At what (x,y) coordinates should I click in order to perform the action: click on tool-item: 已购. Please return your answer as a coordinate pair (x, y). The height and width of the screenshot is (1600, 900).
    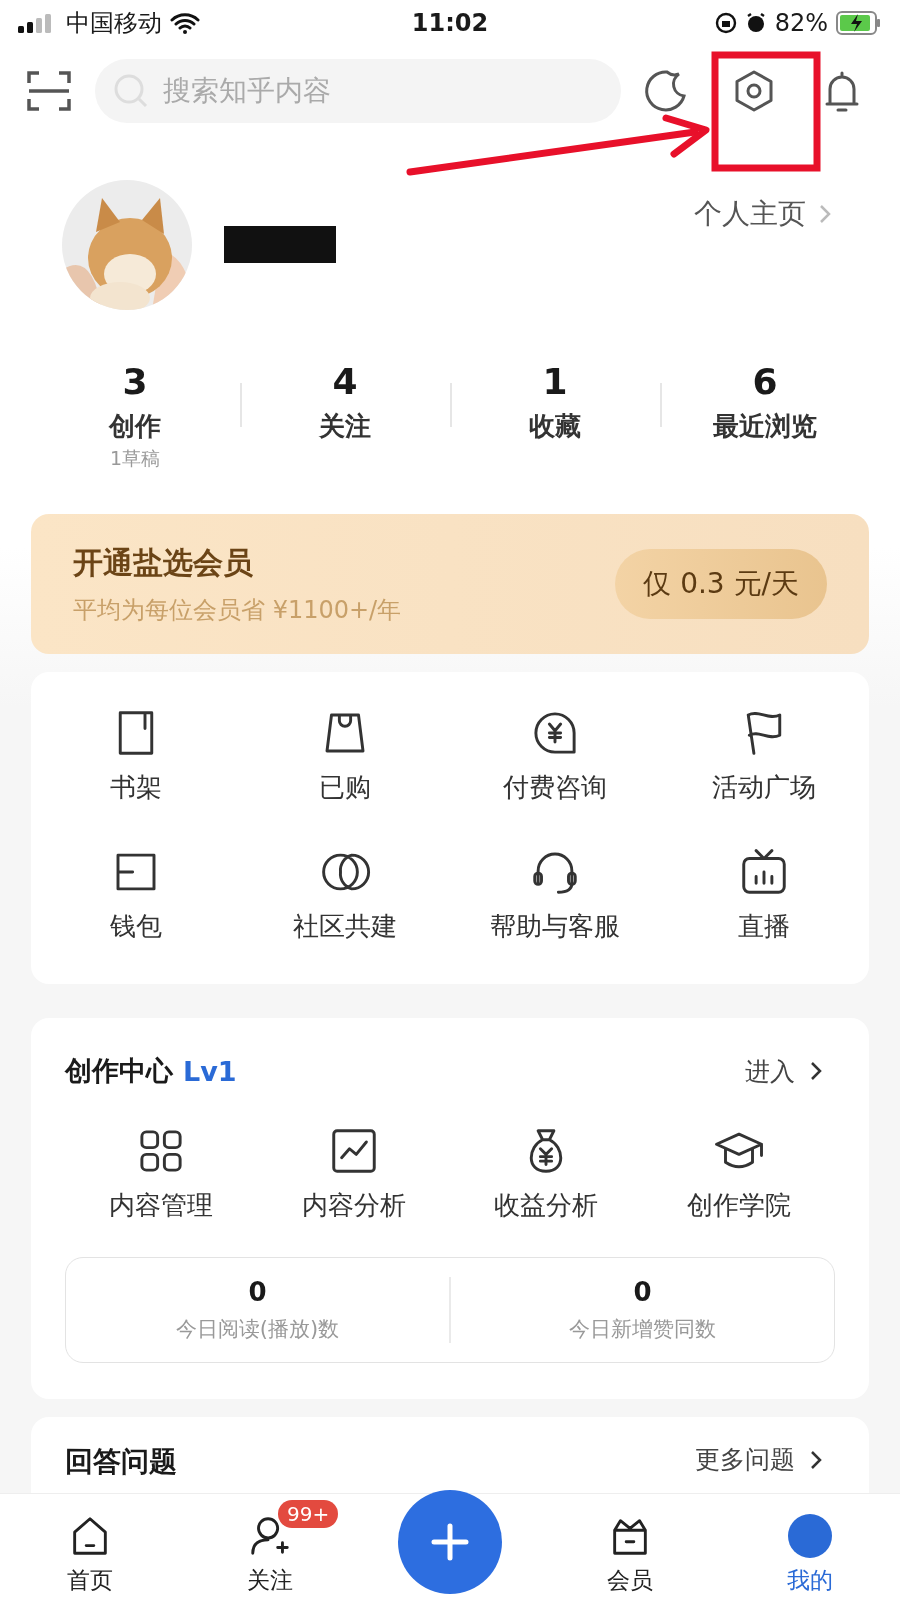
    Looking at the image, I should click on (345, 755).